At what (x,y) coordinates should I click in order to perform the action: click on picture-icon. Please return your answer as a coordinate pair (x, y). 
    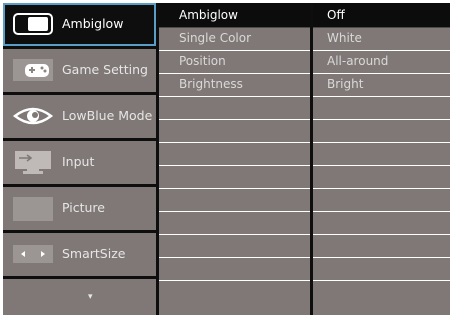
    Looking at the image, I should click on (33, 209).